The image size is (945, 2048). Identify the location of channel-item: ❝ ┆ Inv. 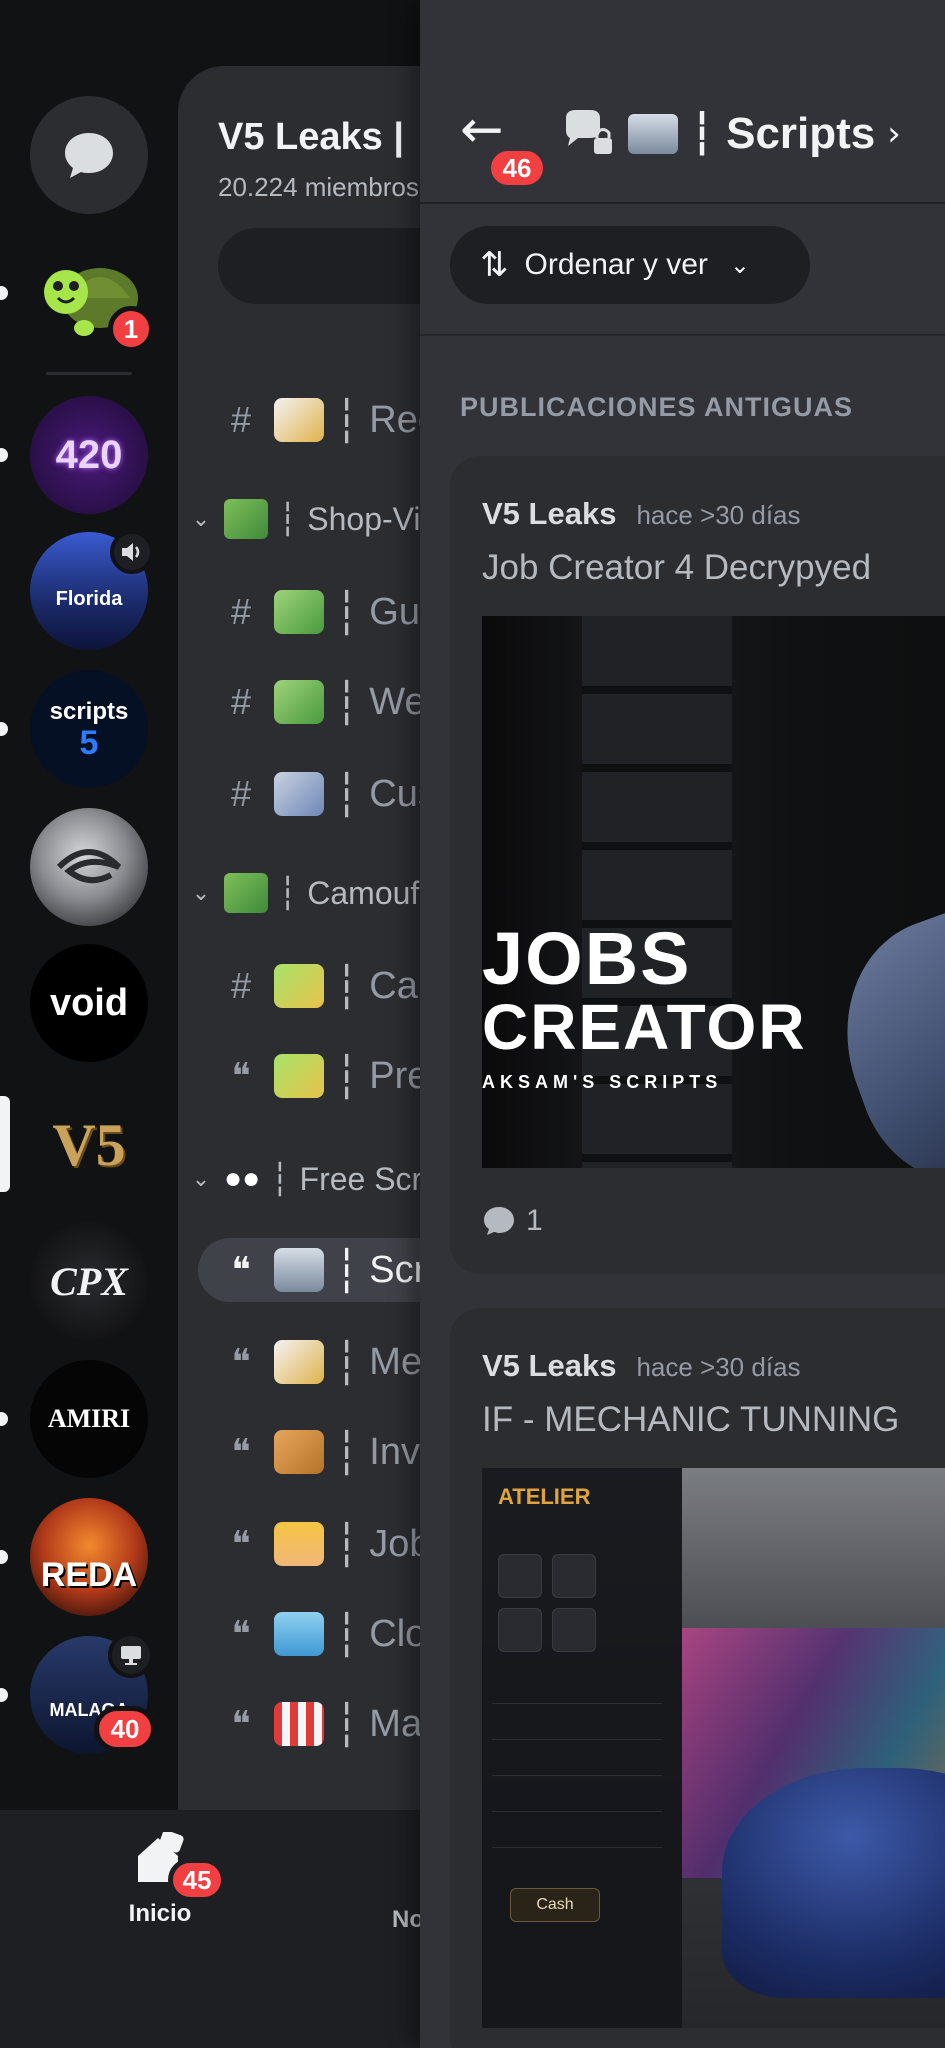
(319, 1452).